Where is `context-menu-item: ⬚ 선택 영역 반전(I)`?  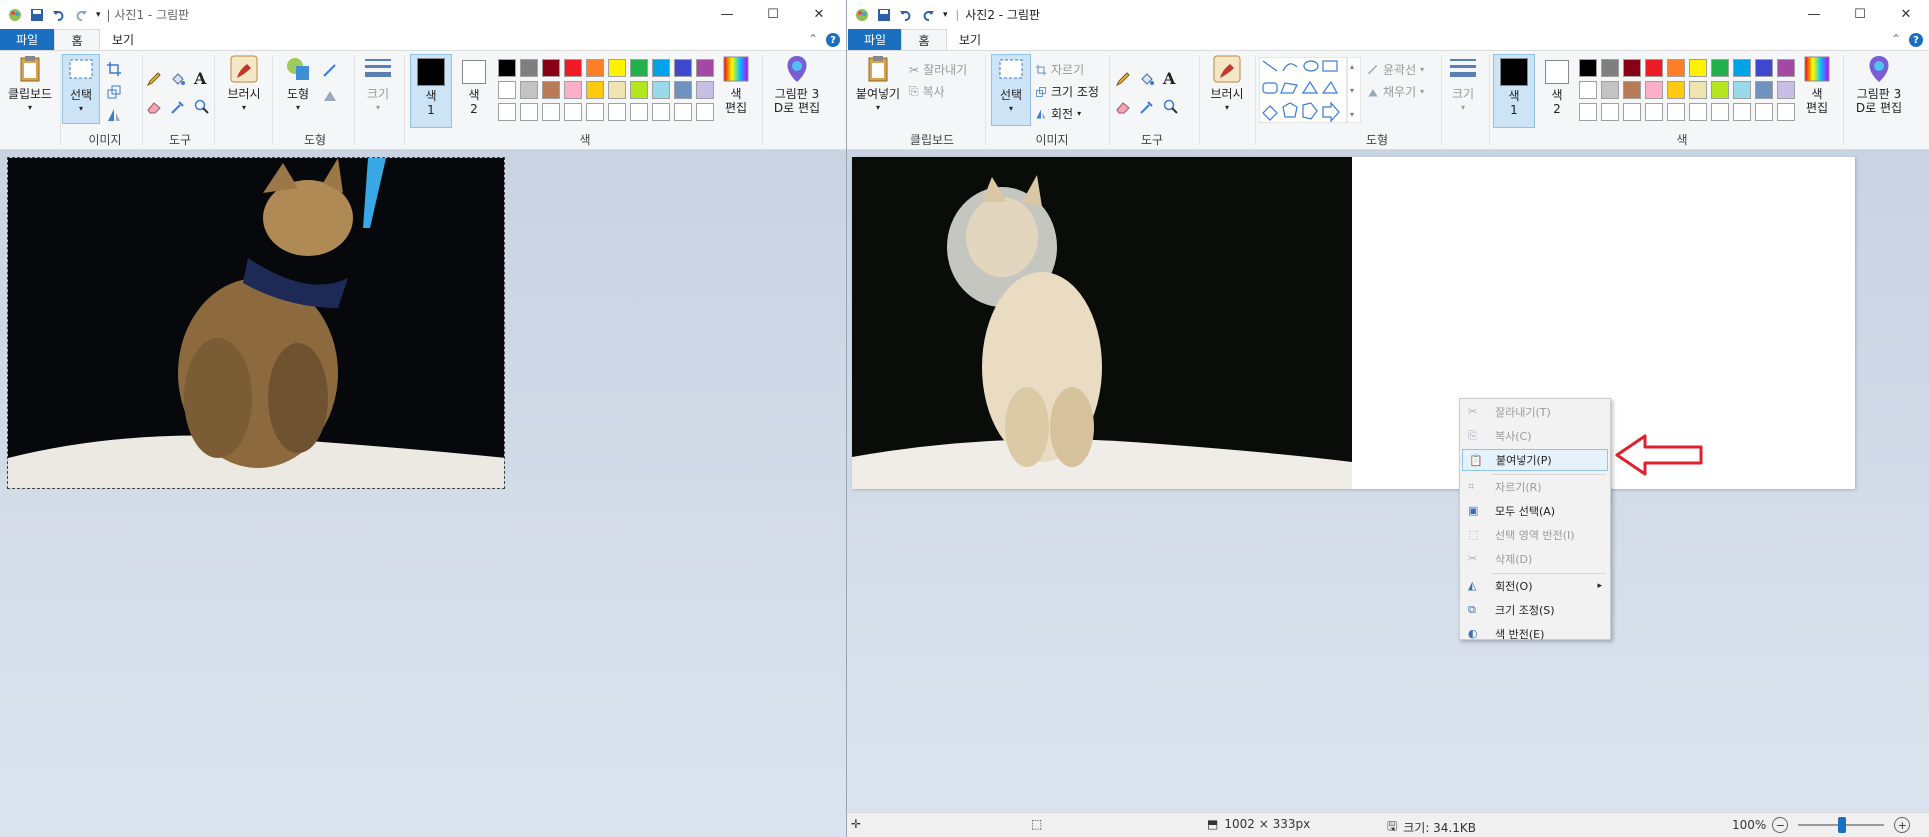
context-menu-item: ⬚ 선택 영역 반전(I) is located at coordinates (1535, 535).